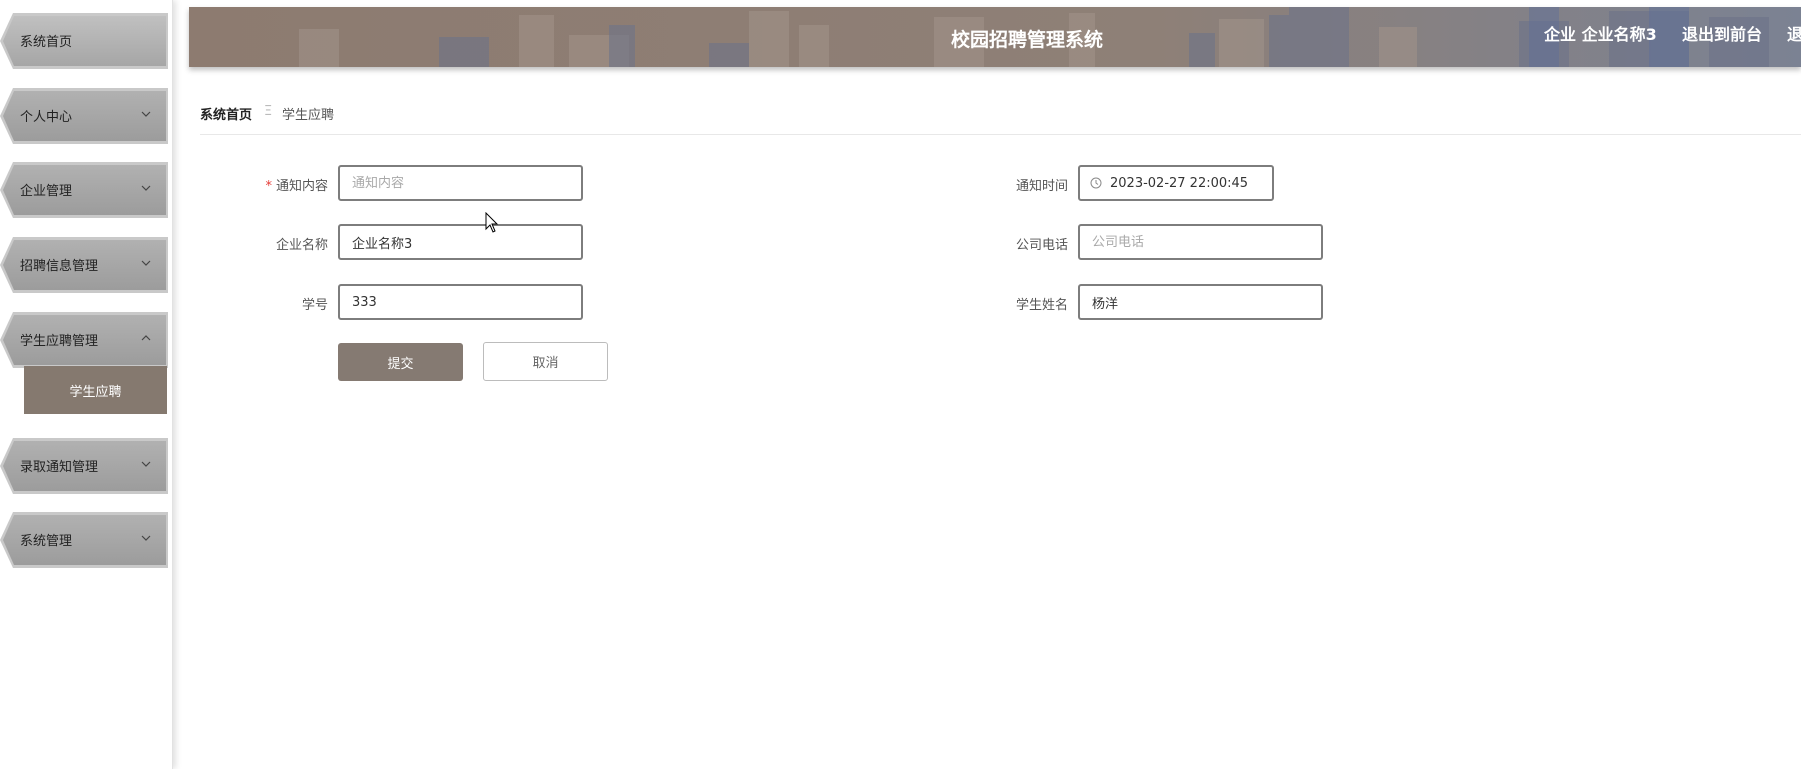 The image size is (1801, 769). I want to click on sidebar-item-label: 招聘信息管理, so click(59, 266).